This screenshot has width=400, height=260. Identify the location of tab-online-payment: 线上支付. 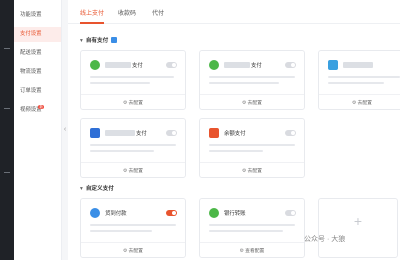
(92, 12).